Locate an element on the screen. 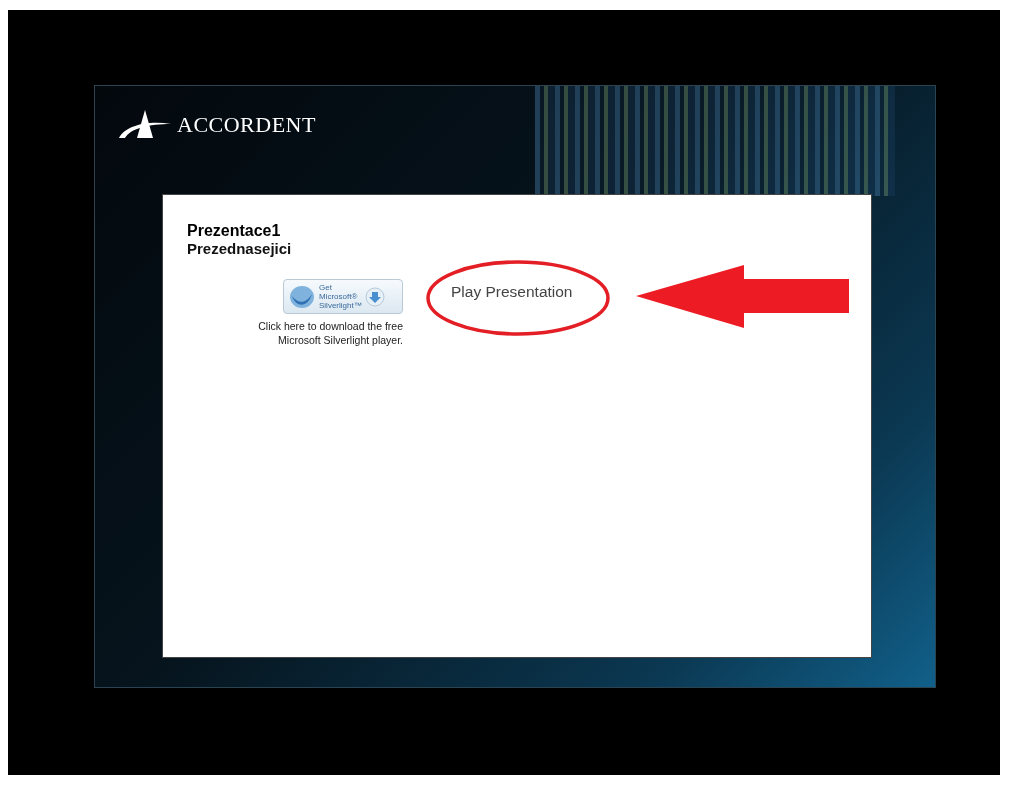 The height and width of the screenshot is (785, 1009). presenters-label: Prezednasejici is located at coordinates (240, 249).